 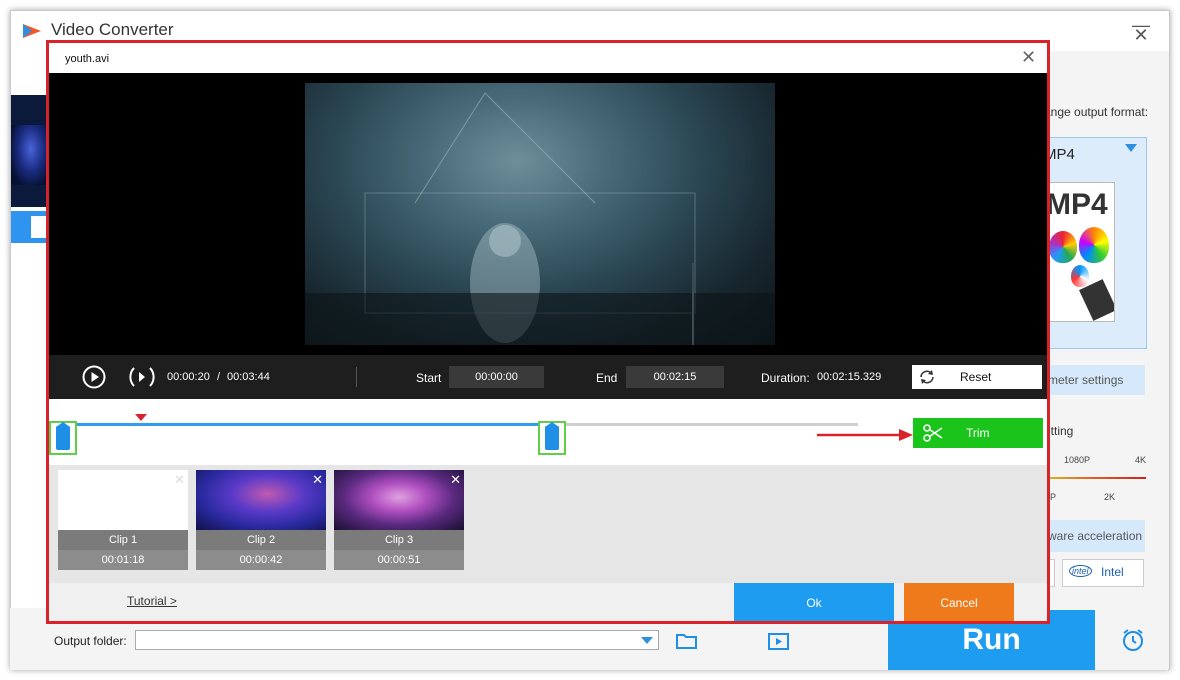 What do you see at coordinates (141, 417) in the screenshot?
I see `playhead-marker` at bounding box center [141, 417].